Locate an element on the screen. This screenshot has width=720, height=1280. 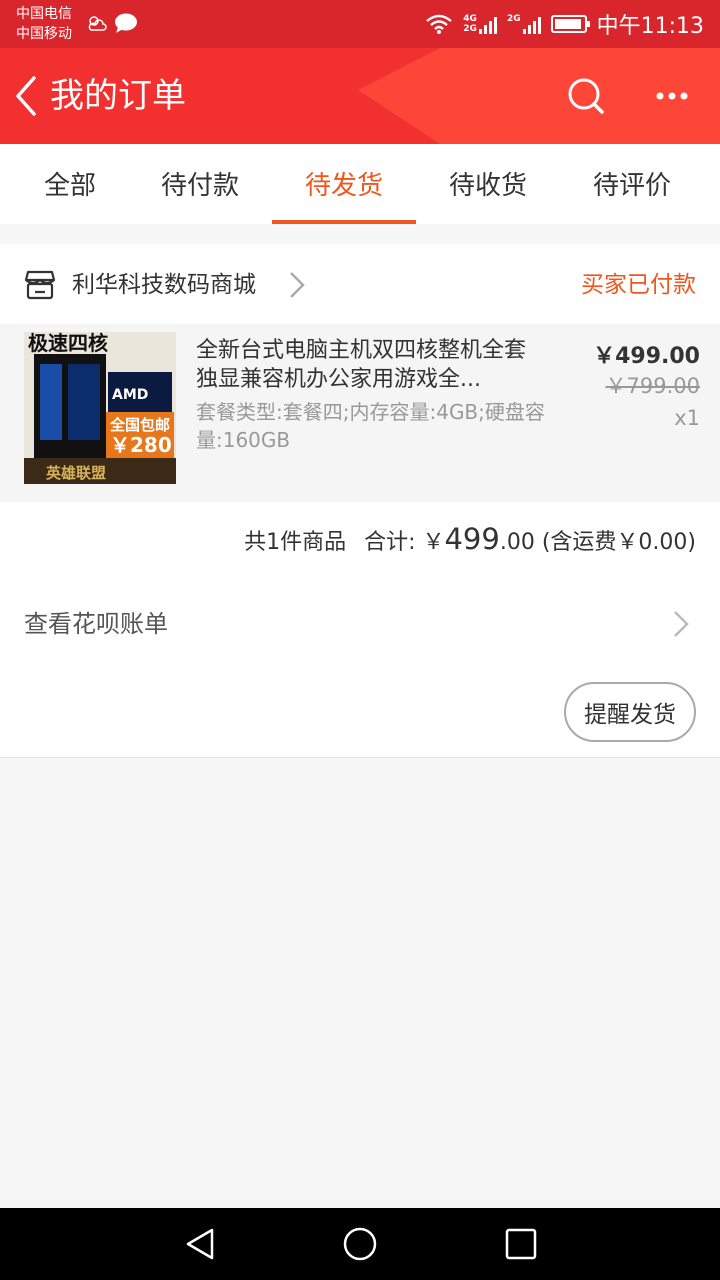
active-tab-indicator is located at coordinates (344, 222).